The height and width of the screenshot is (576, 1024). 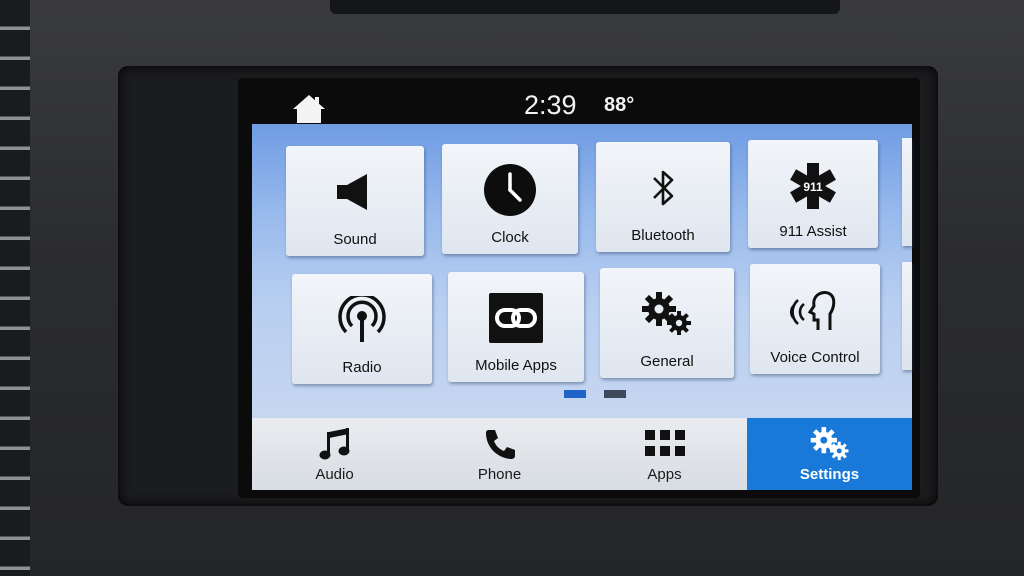 I want to click on 911-badge: 911, so click(x=813, y=187).